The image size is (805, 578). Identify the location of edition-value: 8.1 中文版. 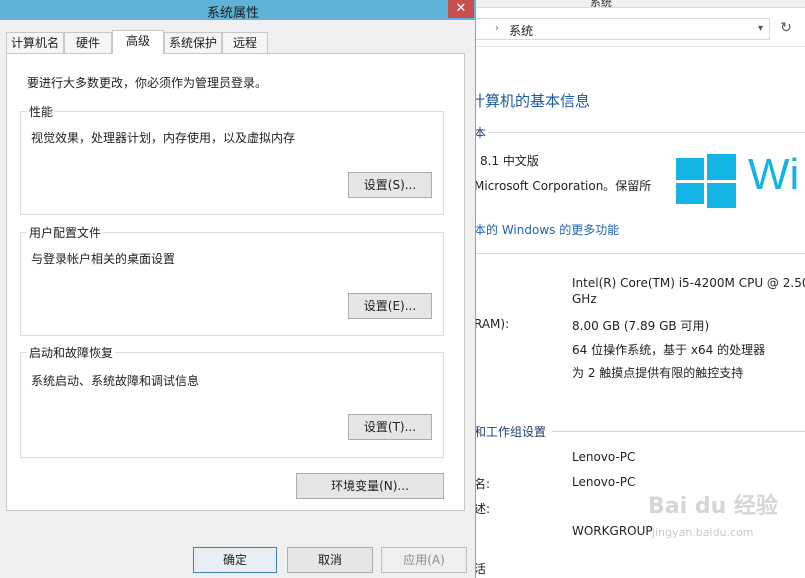
(509, 161).